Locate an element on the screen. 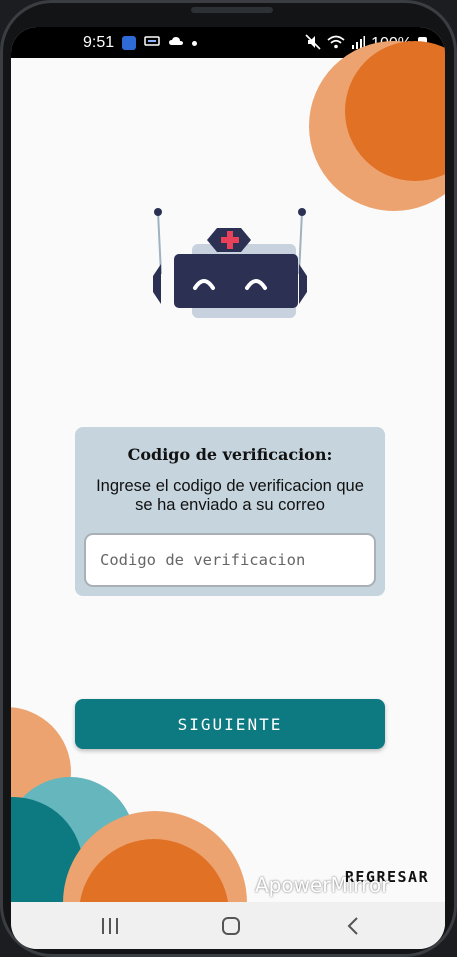 This screenshot has height=957, width=457. mute-icon is located at coordinates (313, 44).